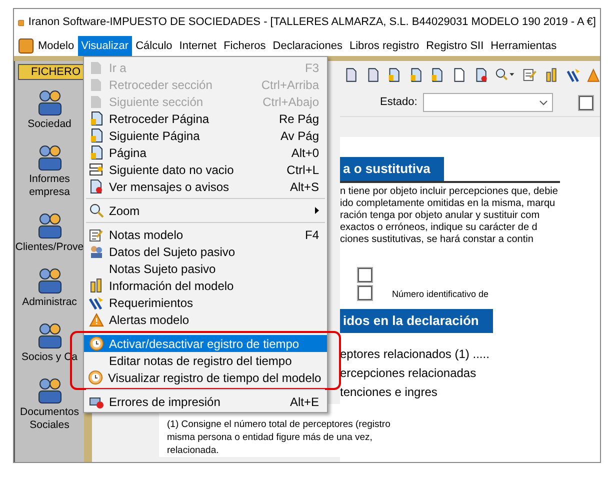 This screenshot has height=479, width=614. Describe the element at coordinates (205, 285) in the screenshot. I see `menu-item: Información del modelo` at that location.